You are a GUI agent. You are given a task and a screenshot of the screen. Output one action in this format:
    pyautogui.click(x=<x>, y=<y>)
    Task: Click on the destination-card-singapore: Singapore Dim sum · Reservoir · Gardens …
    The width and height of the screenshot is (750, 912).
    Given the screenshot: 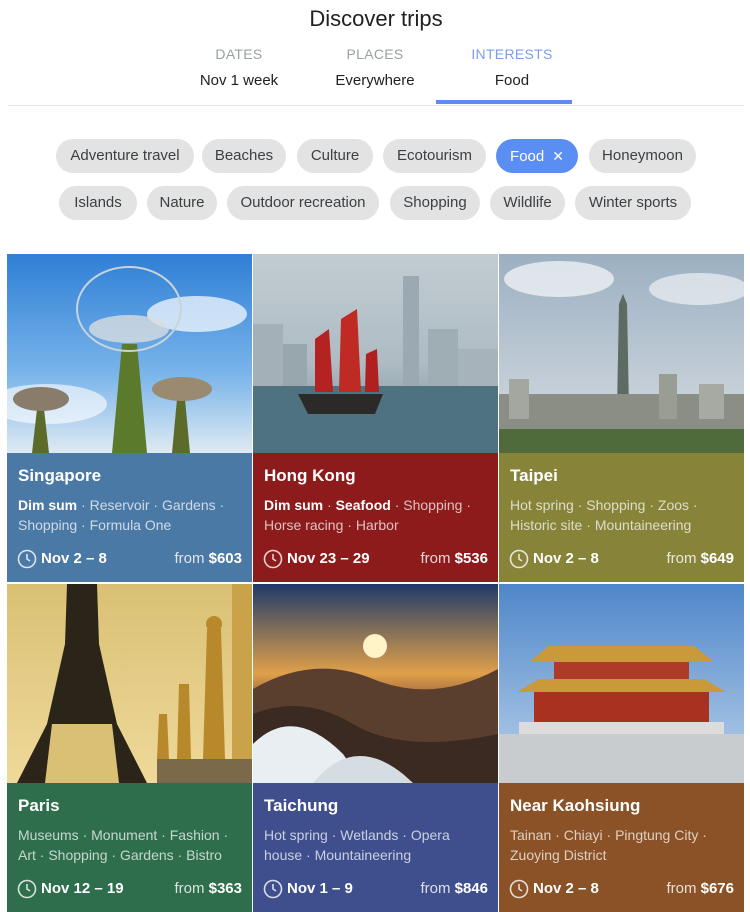 What is the action you would take?
    pyautogui.click(x=129, y=418)
    